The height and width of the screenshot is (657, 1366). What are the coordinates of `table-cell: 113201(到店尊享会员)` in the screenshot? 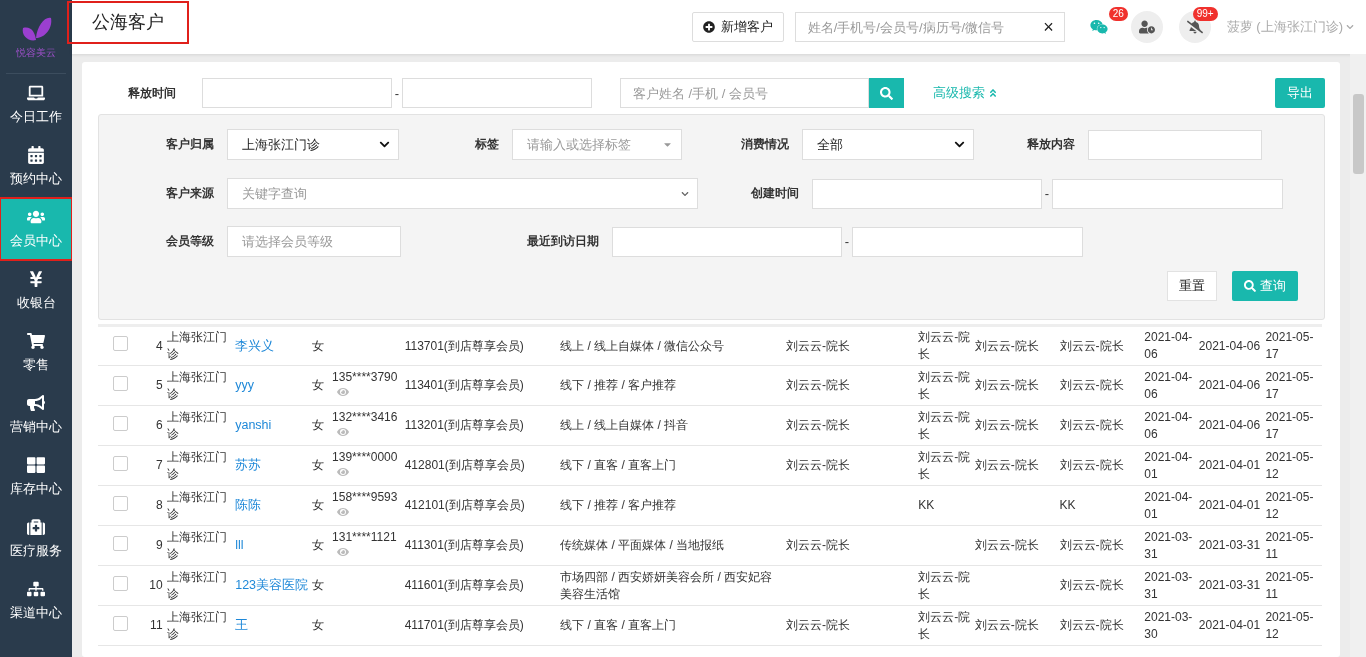 It's located at (464, 425).